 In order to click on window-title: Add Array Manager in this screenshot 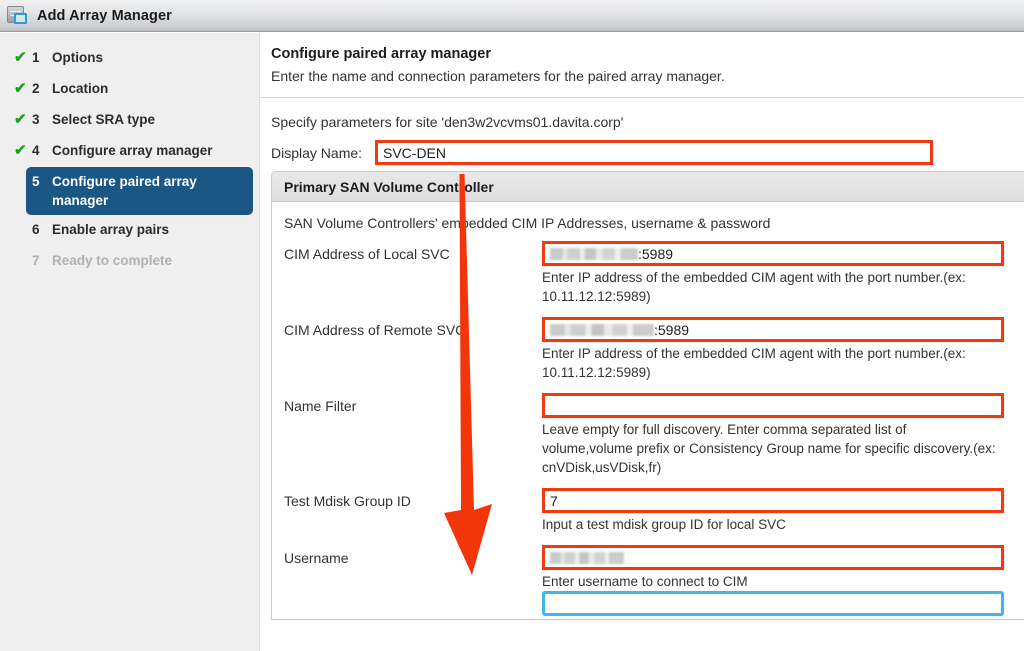, I will do `click(104, 15)`.